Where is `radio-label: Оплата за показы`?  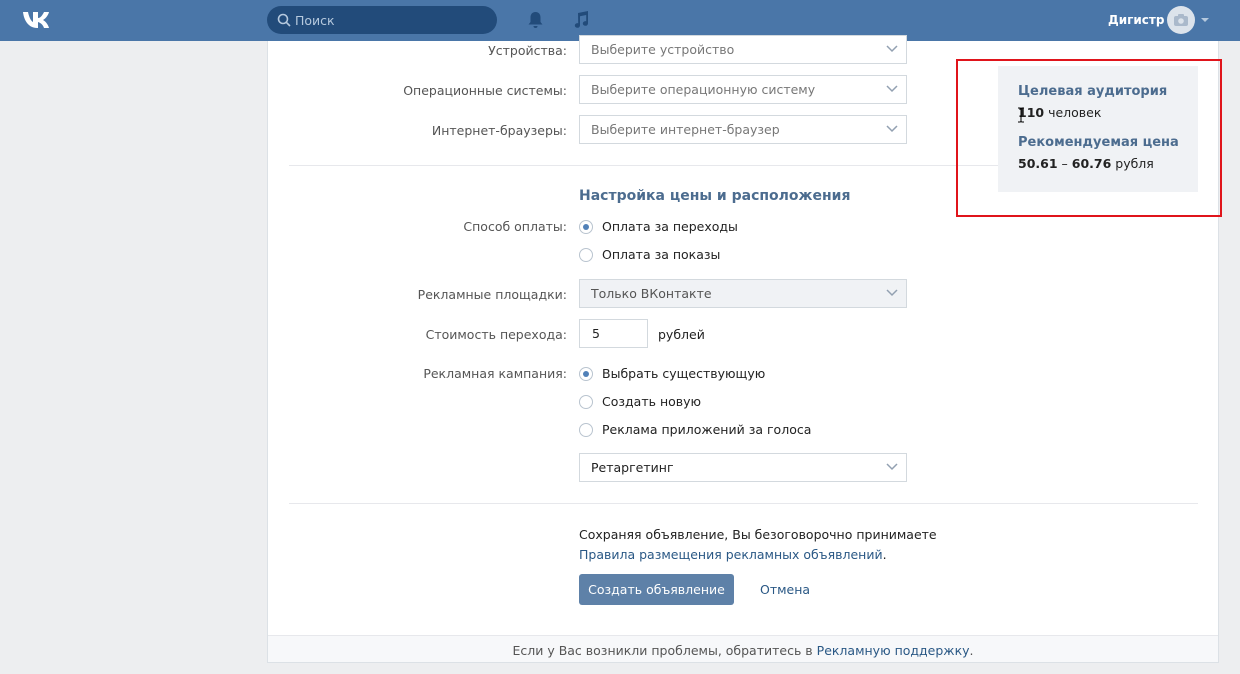
radio-label: Оплата за показы is located at coordinates (661, 254).